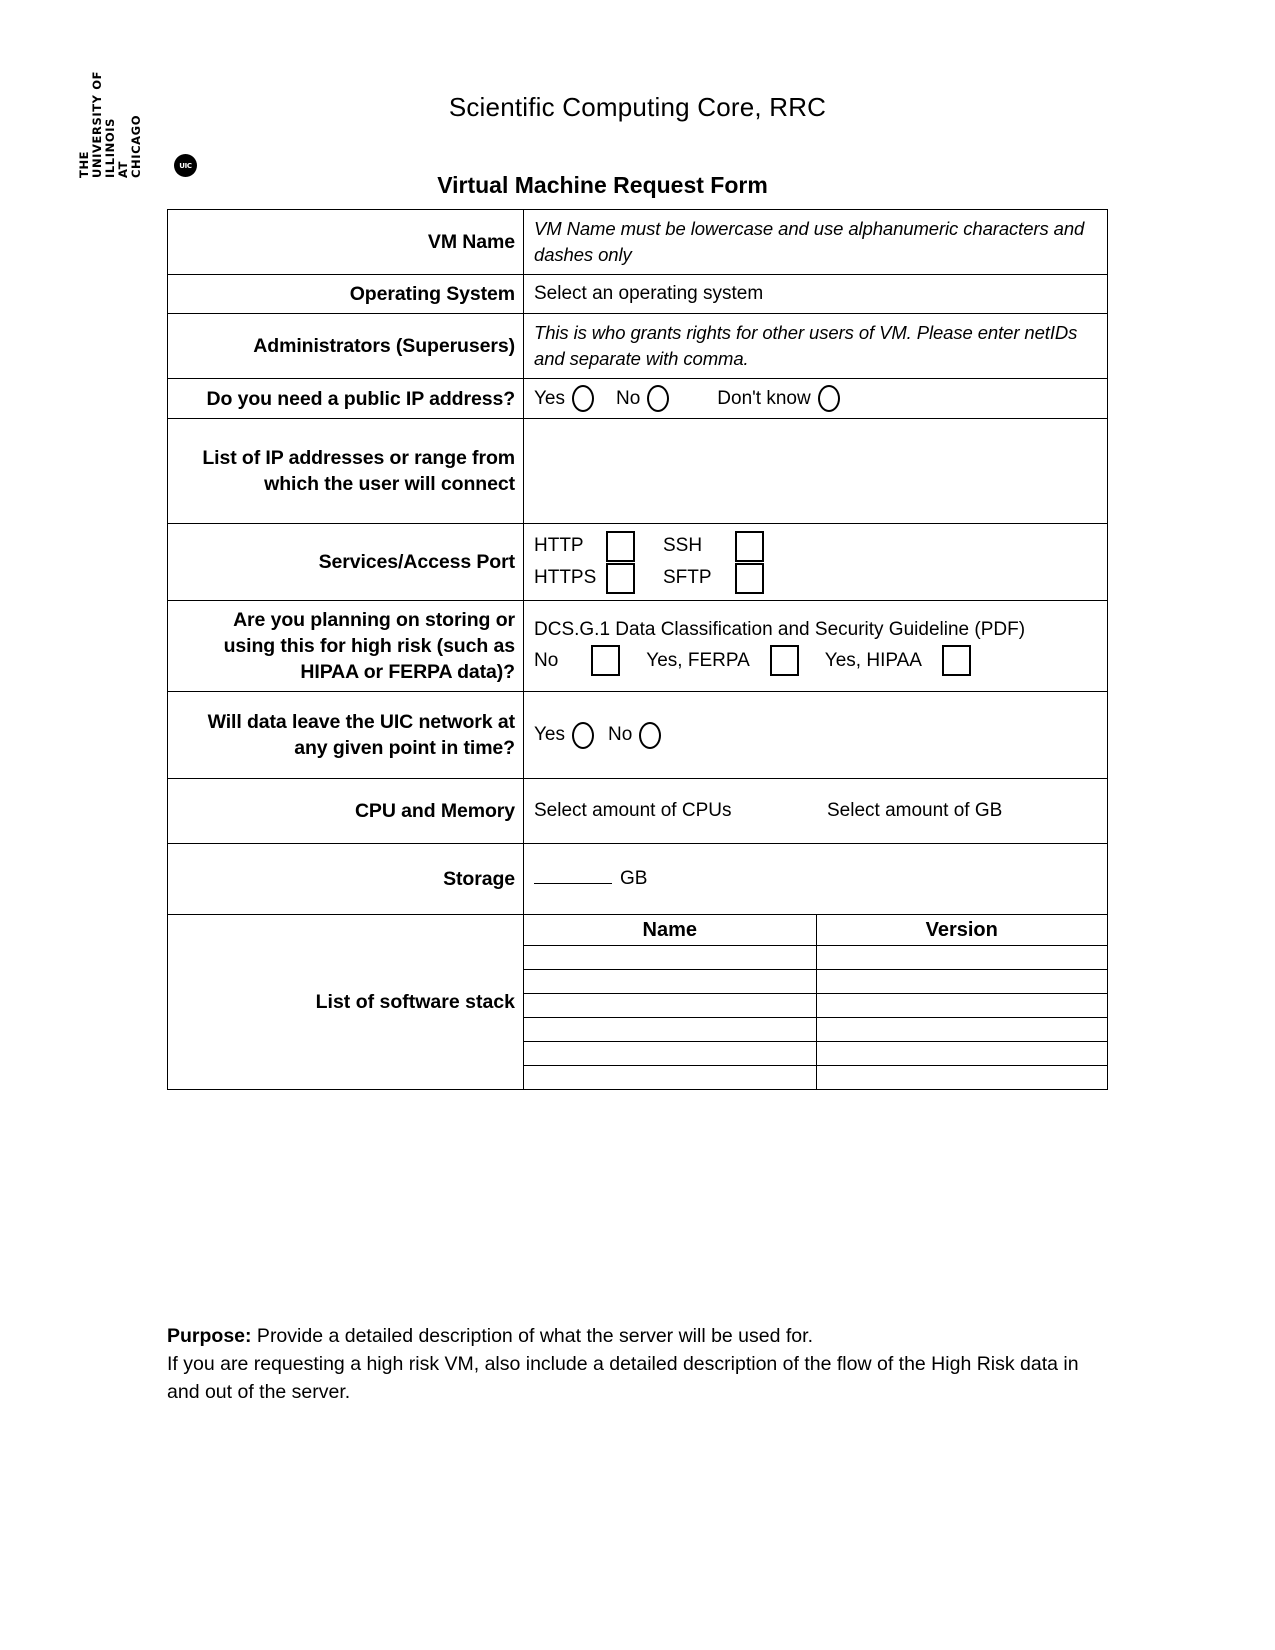 This screenshot has height=1650, width=1275. I want to click on public-ip-option-yes-label: Yes, so click(549, 398).